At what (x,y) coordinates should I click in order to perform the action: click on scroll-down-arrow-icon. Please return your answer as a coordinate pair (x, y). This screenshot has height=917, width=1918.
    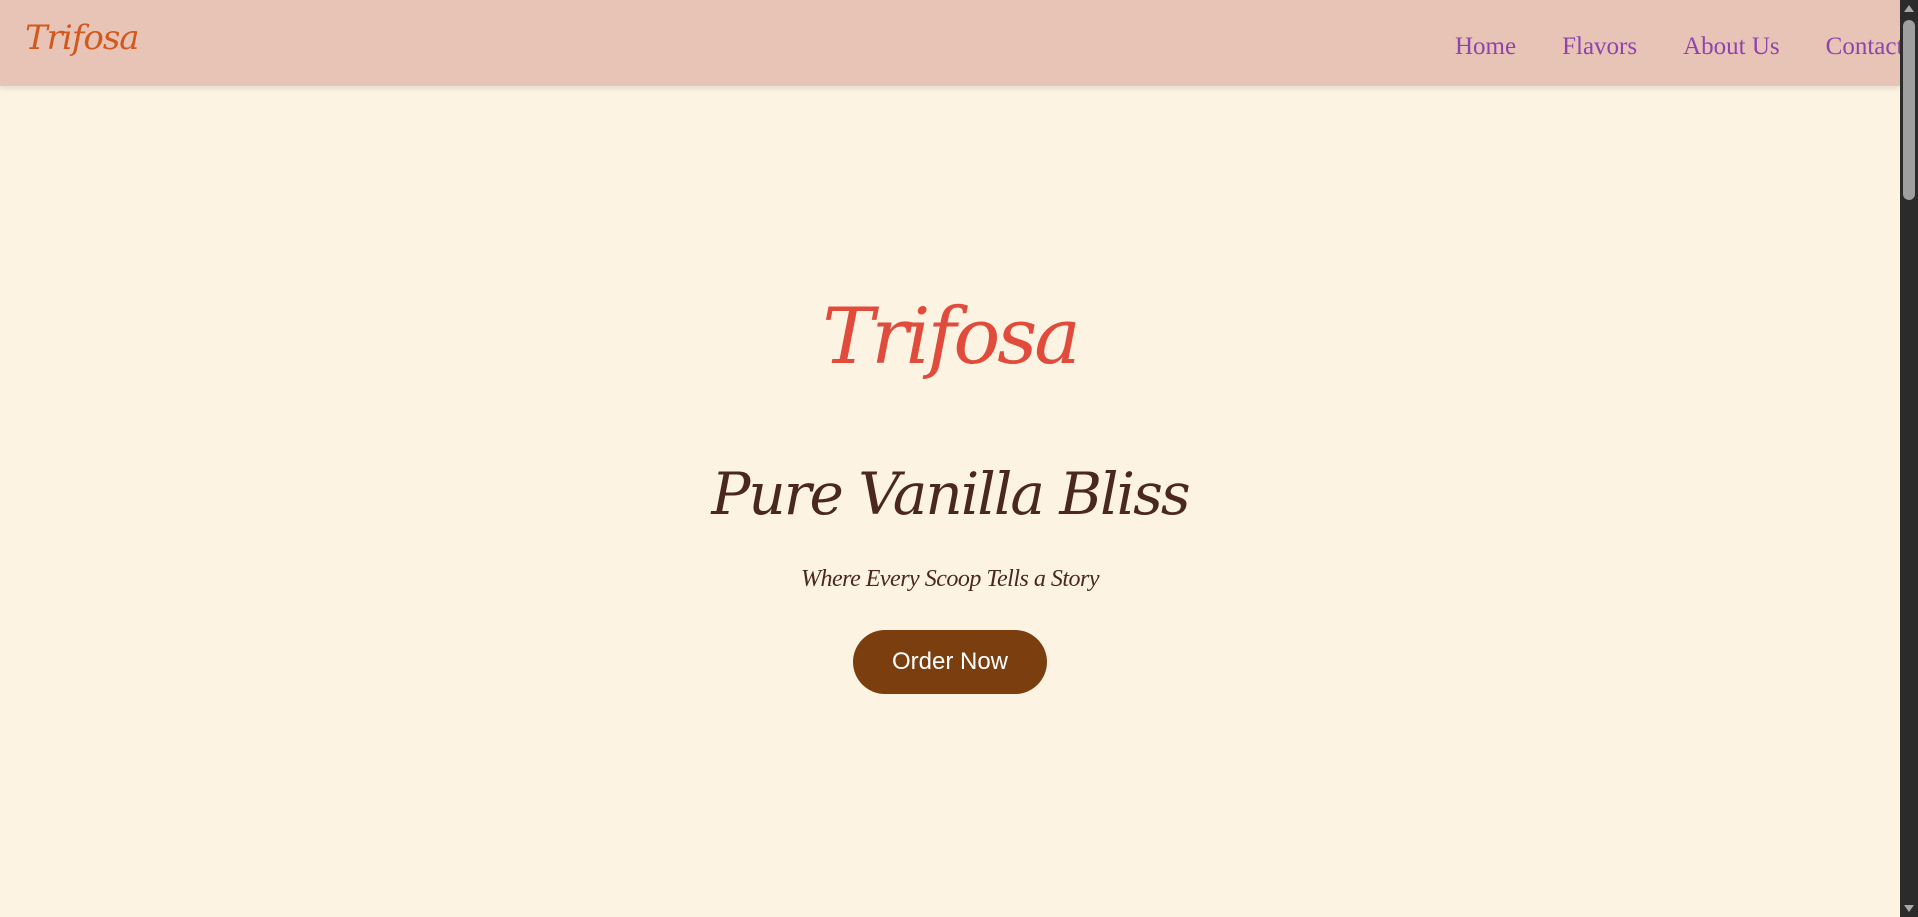
    Looking at the image, I should click on (1909, 908).